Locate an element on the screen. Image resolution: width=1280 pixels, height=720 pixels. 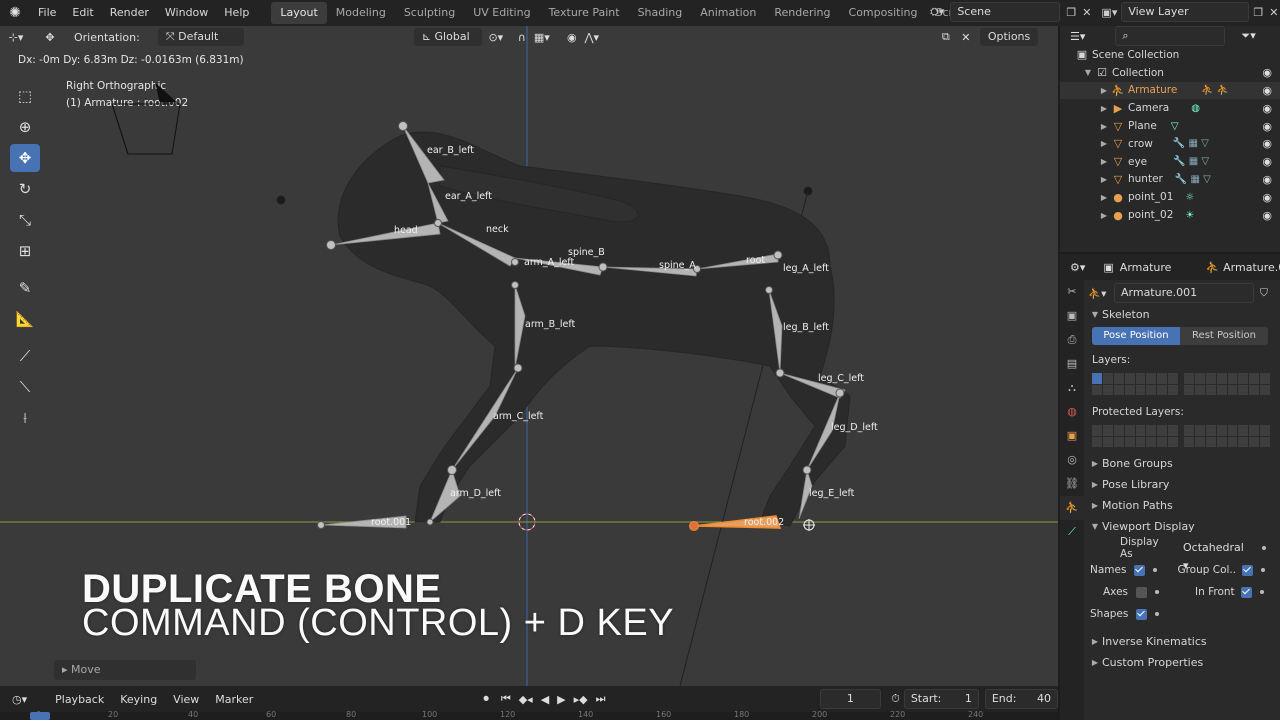
operator-panel: ▸ Move is located at coordinates (125, 670).